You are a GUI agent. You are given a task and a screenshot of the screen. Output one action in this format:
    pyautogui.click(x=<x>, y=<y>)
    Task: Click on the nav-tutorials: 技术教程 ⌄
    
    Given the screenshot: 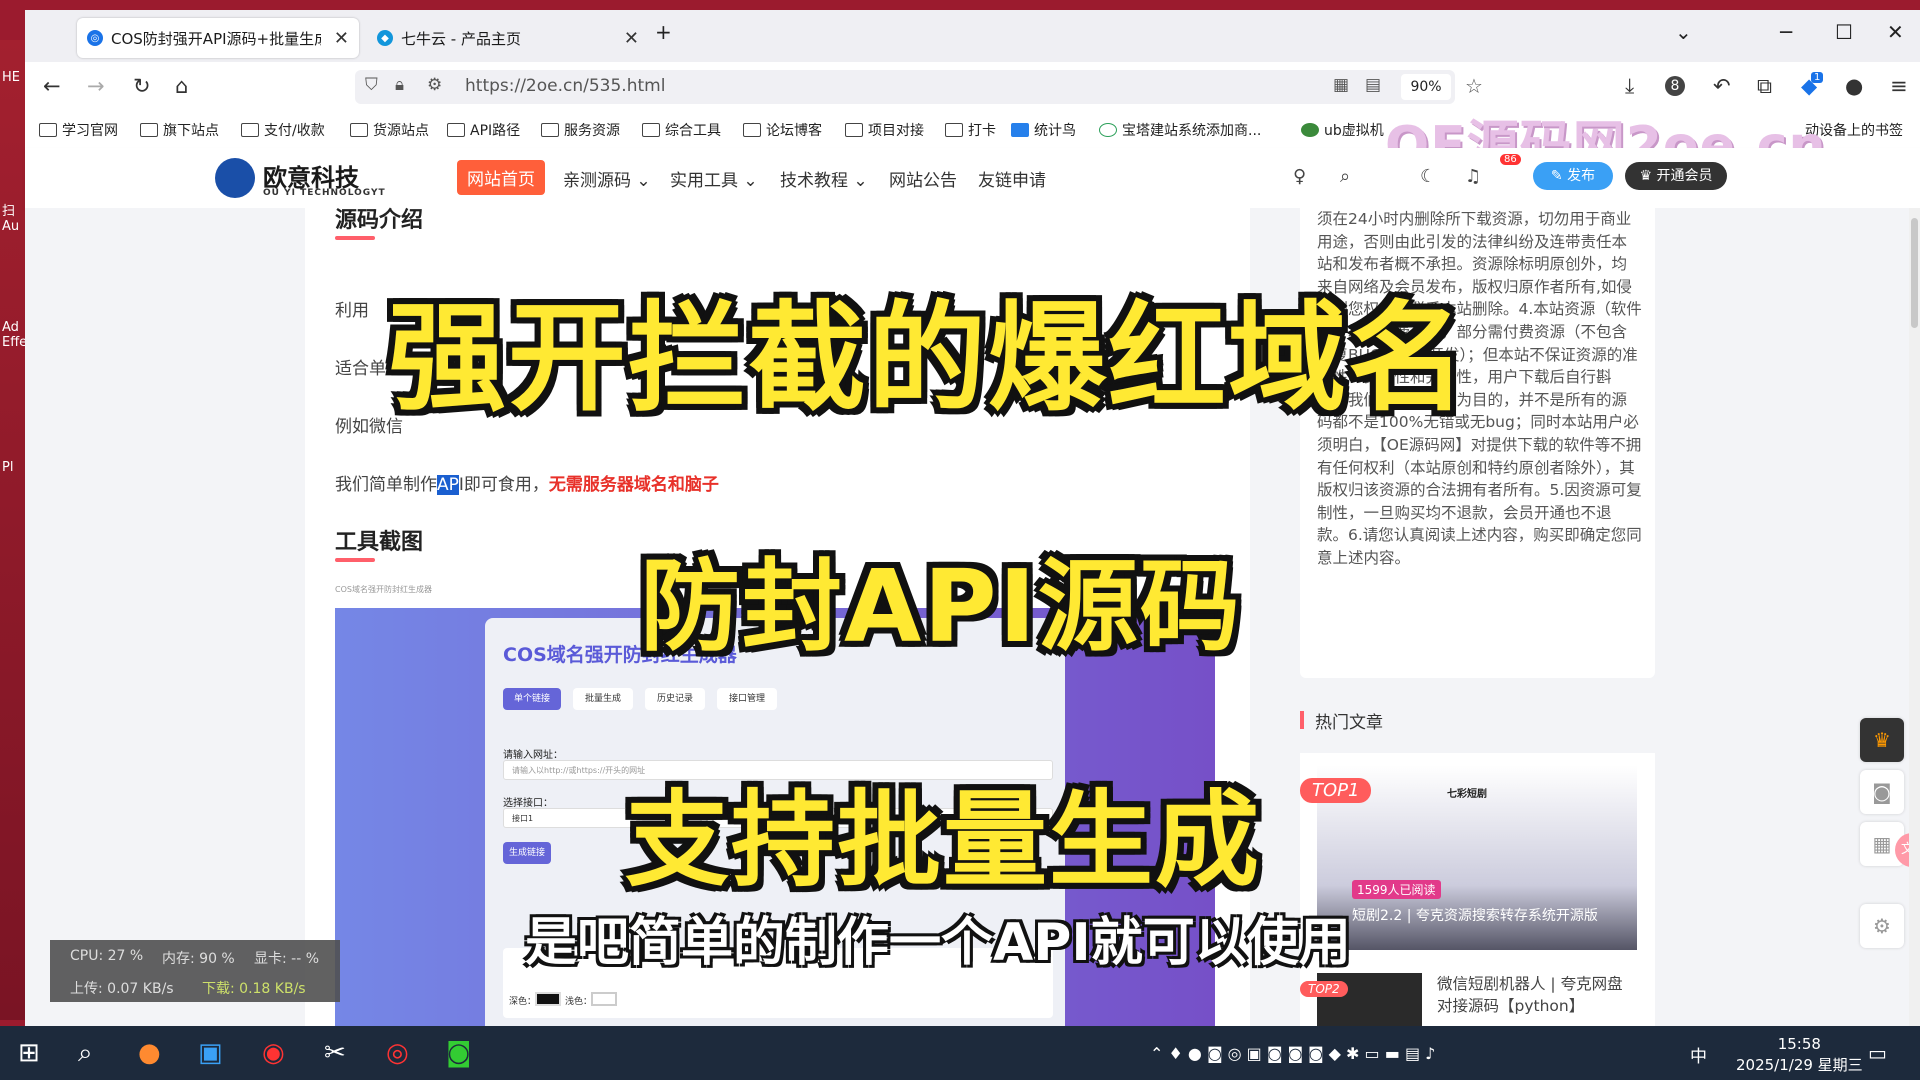 What is the action you would take?
    pyautogui.click(x=824, y=178)
    